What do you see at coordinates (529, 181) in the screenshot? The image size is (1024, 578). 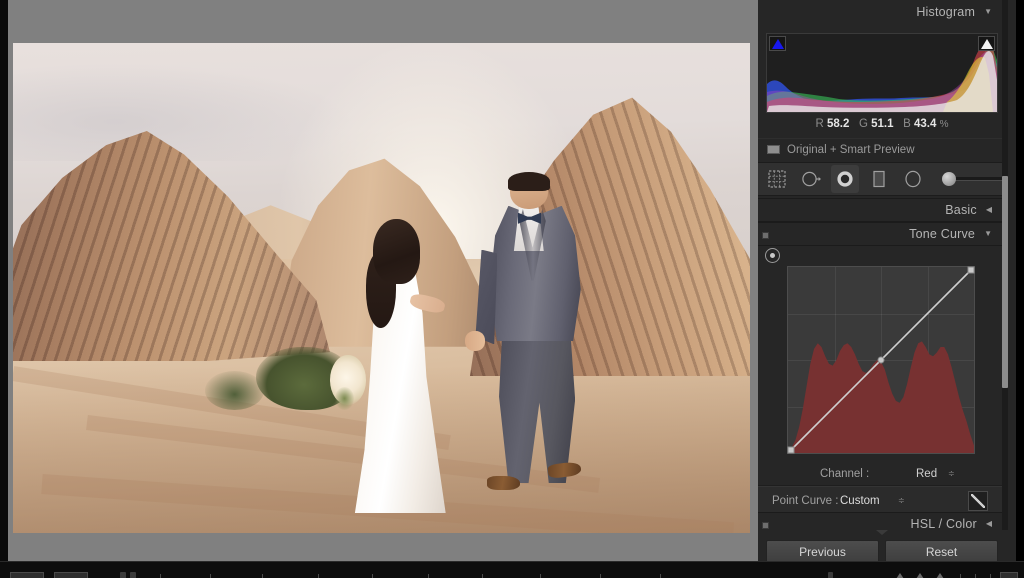 I see `photo-groom-hair` at bounding box center [529, 181].